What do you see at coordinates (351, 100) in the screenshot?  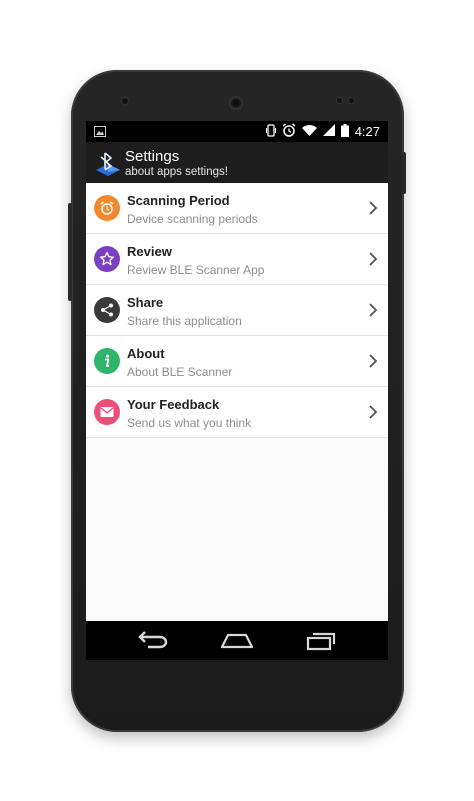 I see `light-sensor` at bounding box center [351, 100].